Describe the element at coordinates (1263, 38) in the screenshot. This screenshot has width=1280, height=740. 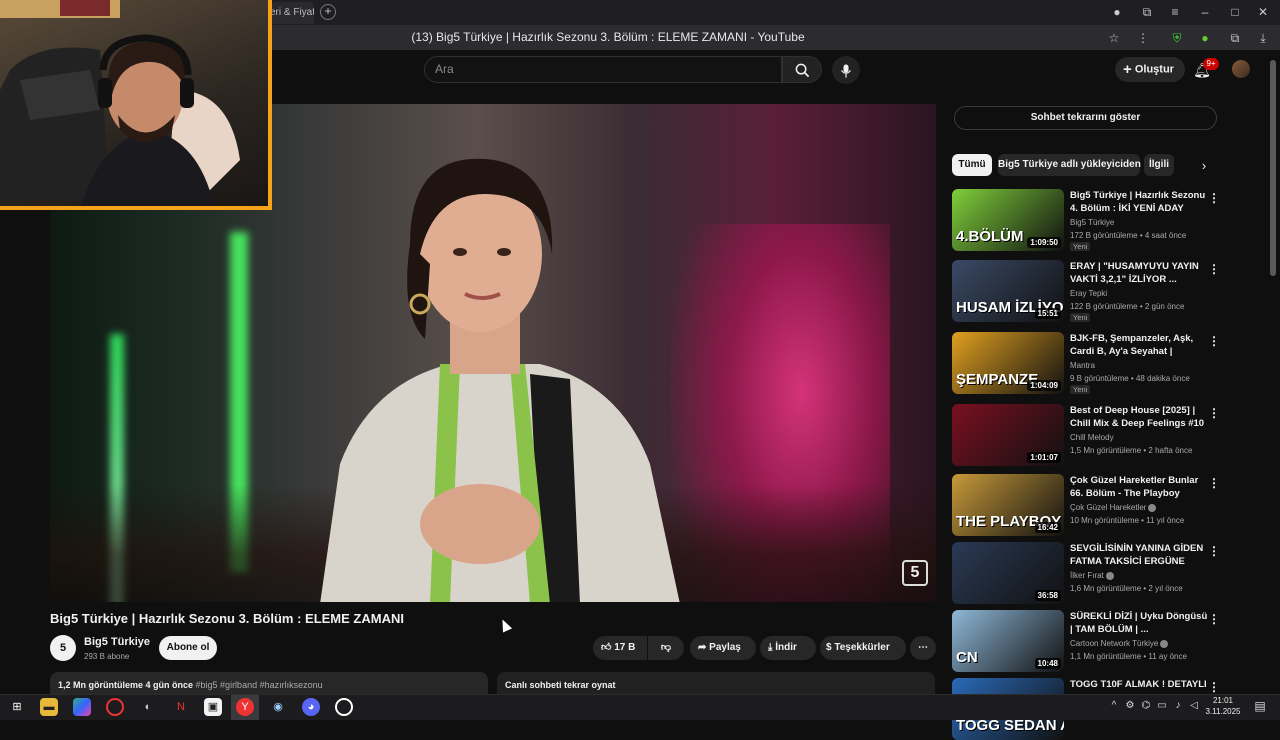
I see `download-icon: ⤓` at that location.